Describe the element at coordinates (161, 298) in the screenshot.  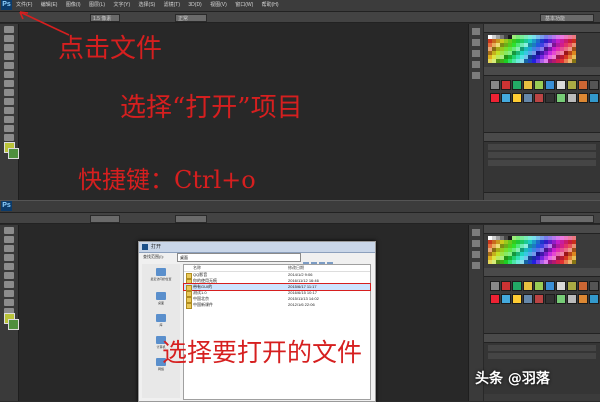
I see `place-desktop: 桌面` at that location.